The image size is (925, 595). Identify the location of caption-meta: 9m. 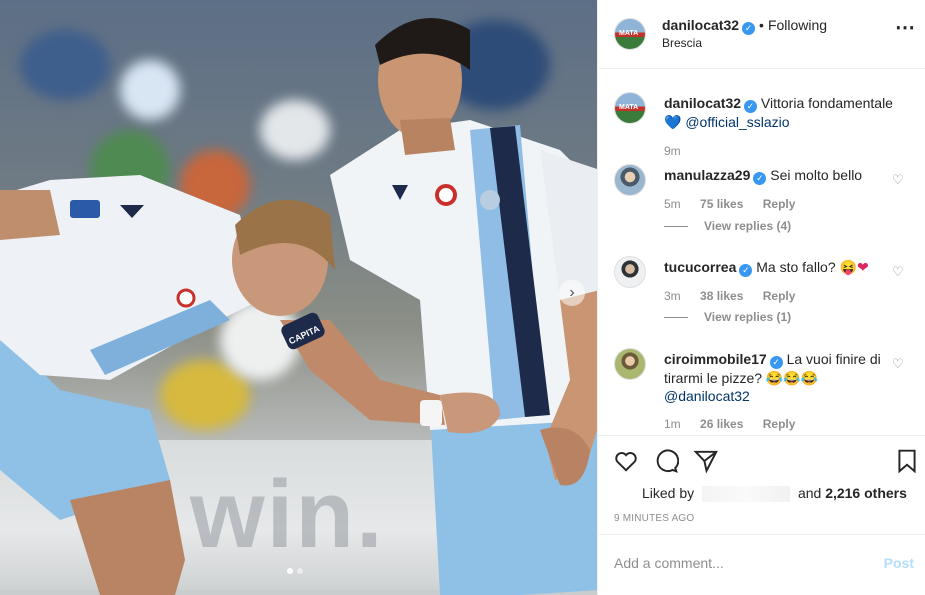
(680, 151).